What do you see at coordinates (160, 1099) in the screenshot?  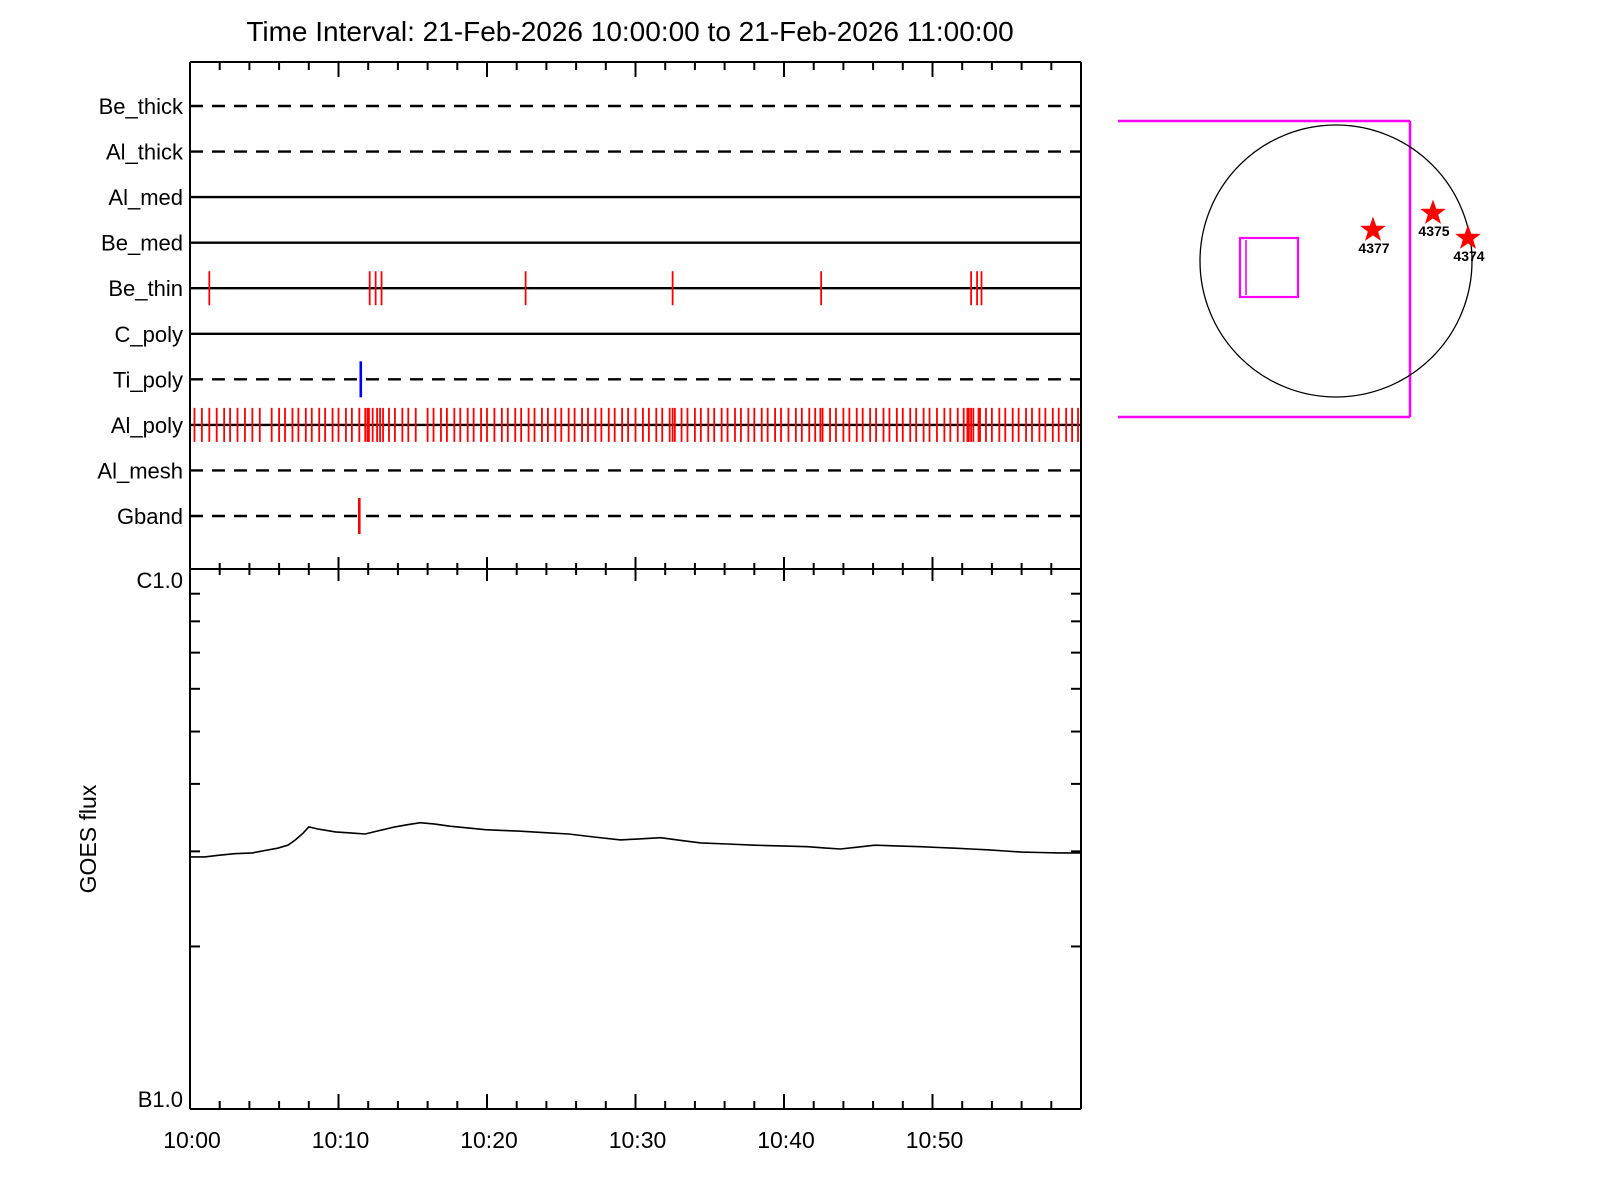 I see `goes-ymin-label: B1.0` at bounding box center [160, 1099].